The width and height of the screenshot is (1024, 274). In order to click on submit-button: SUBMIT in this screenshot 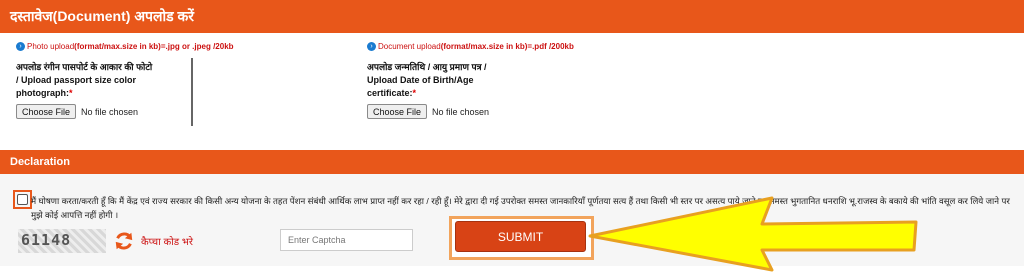, I will do `click(520, 236)`.